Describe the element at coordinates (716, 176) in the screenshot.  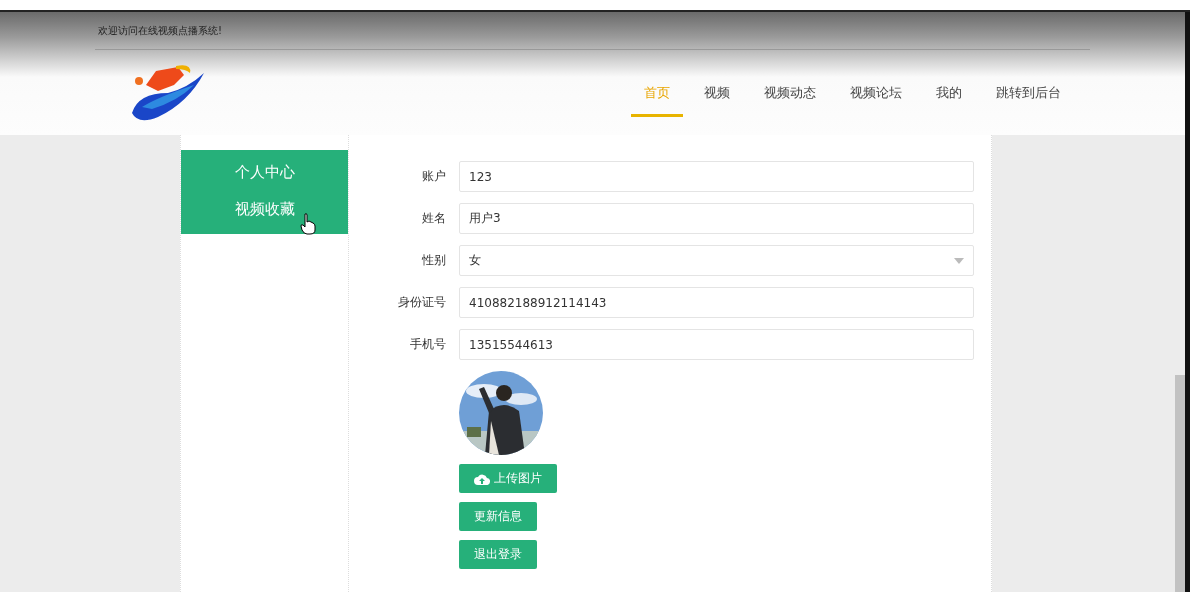
I see `input-field: 123` at that location.